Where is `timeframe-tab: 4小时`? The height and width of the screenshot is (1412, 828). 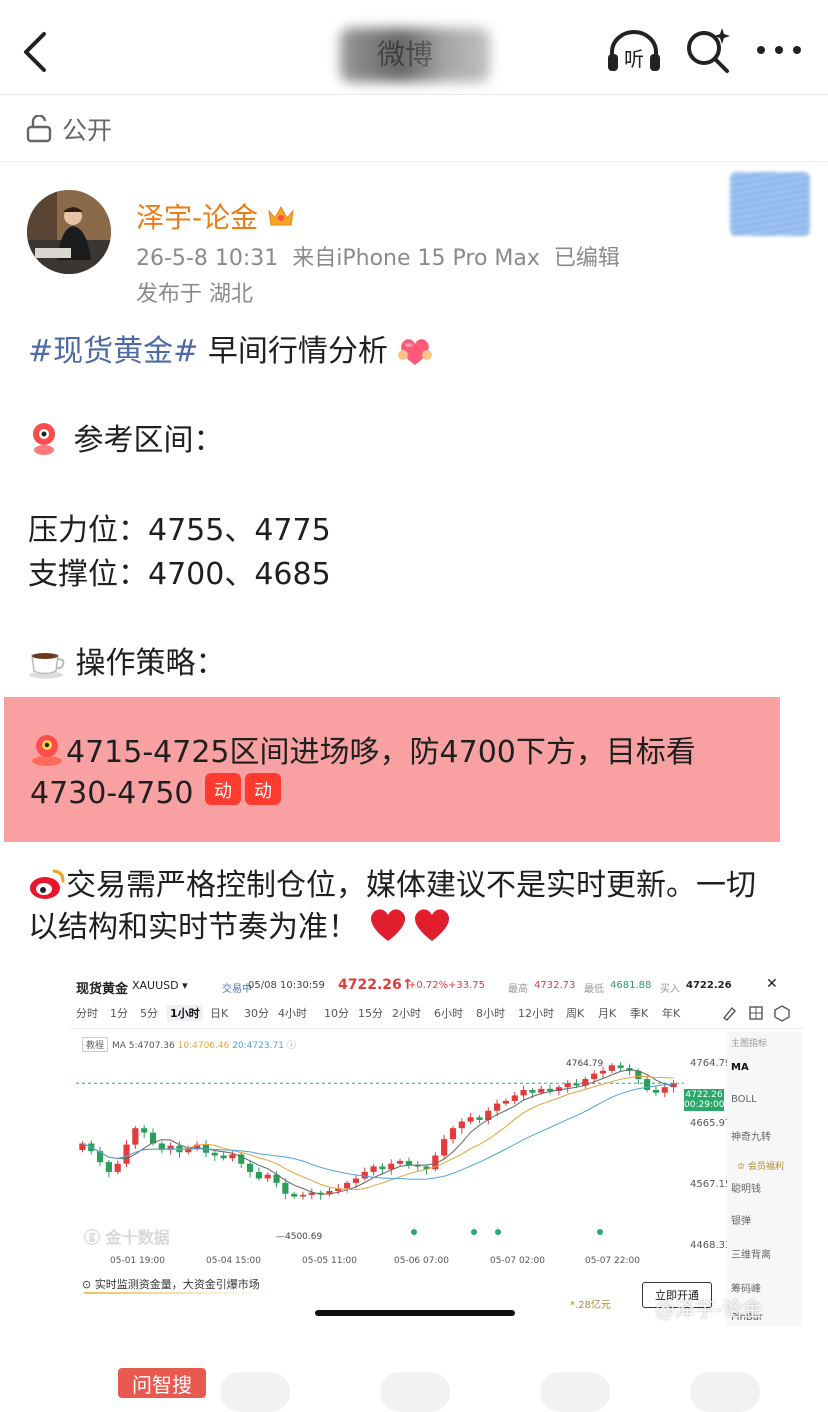
timeframe-tab: 4小时 is located at coordinates (292, 1013).